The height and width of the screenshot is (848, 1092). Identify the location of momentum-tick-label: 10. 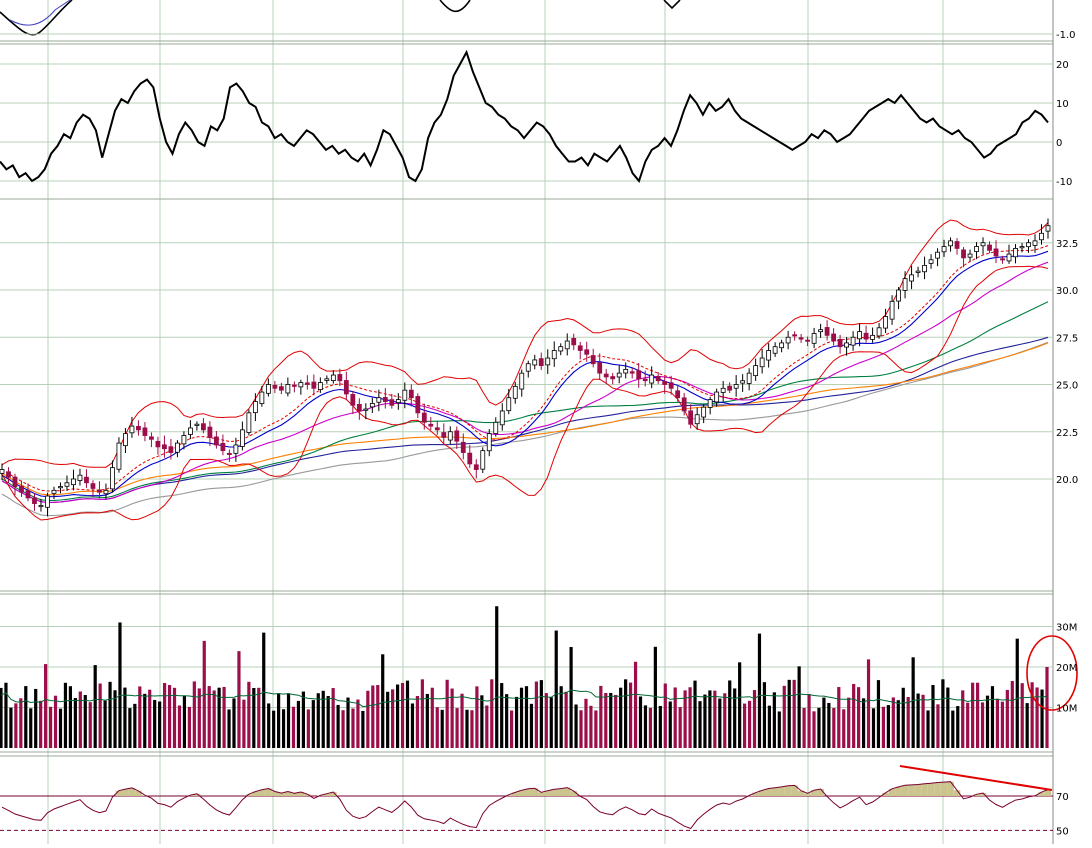
(1062, 104).